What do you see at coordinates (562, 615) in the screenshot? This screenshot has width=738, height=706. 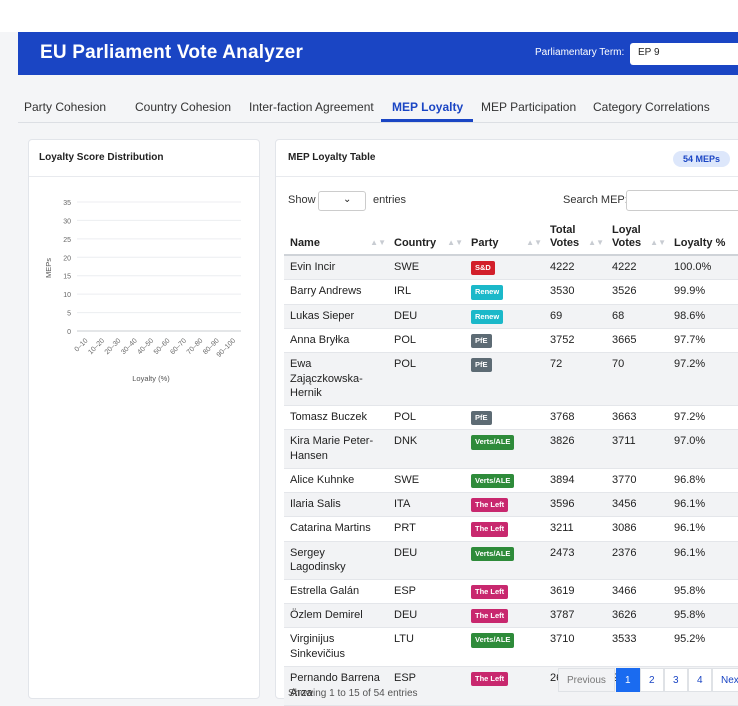 I see `total-votes-cell-text: 3787` at bounding box center [562, 615].